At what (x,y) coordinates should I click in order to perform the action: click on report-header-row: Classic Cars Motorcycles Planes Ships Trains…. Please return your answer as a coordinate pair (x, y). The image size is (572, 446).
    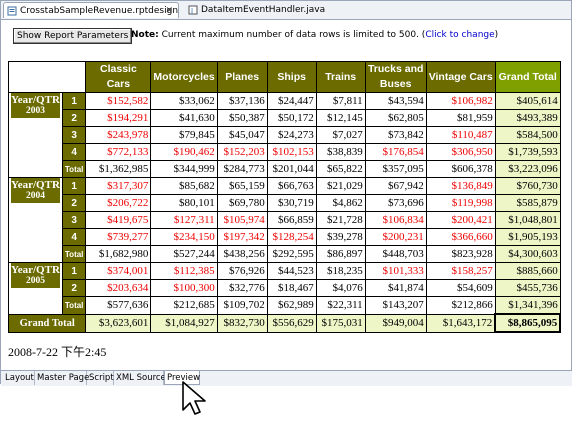
    Looking at the image, I should click on (284, 77).